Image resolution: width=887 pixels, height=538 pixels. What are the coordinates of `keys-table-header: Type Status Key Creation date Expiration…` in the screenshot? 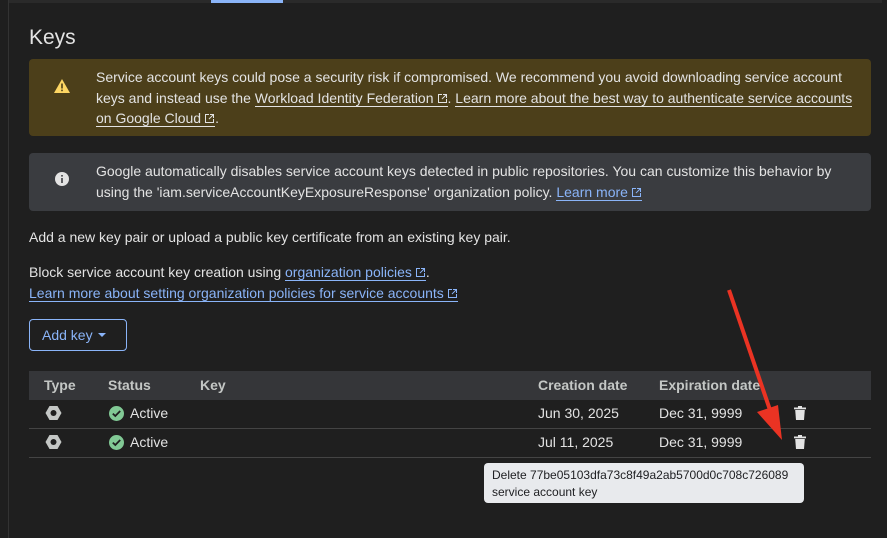 It's located at (450, 385).